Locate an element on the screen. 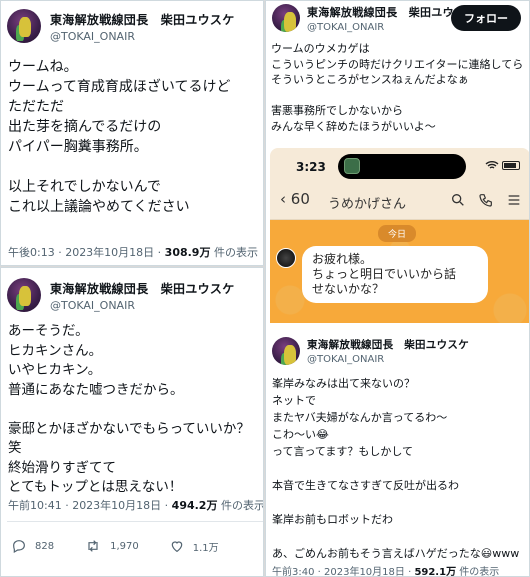  reply-button: 828 is located at coordinates (32, 546).